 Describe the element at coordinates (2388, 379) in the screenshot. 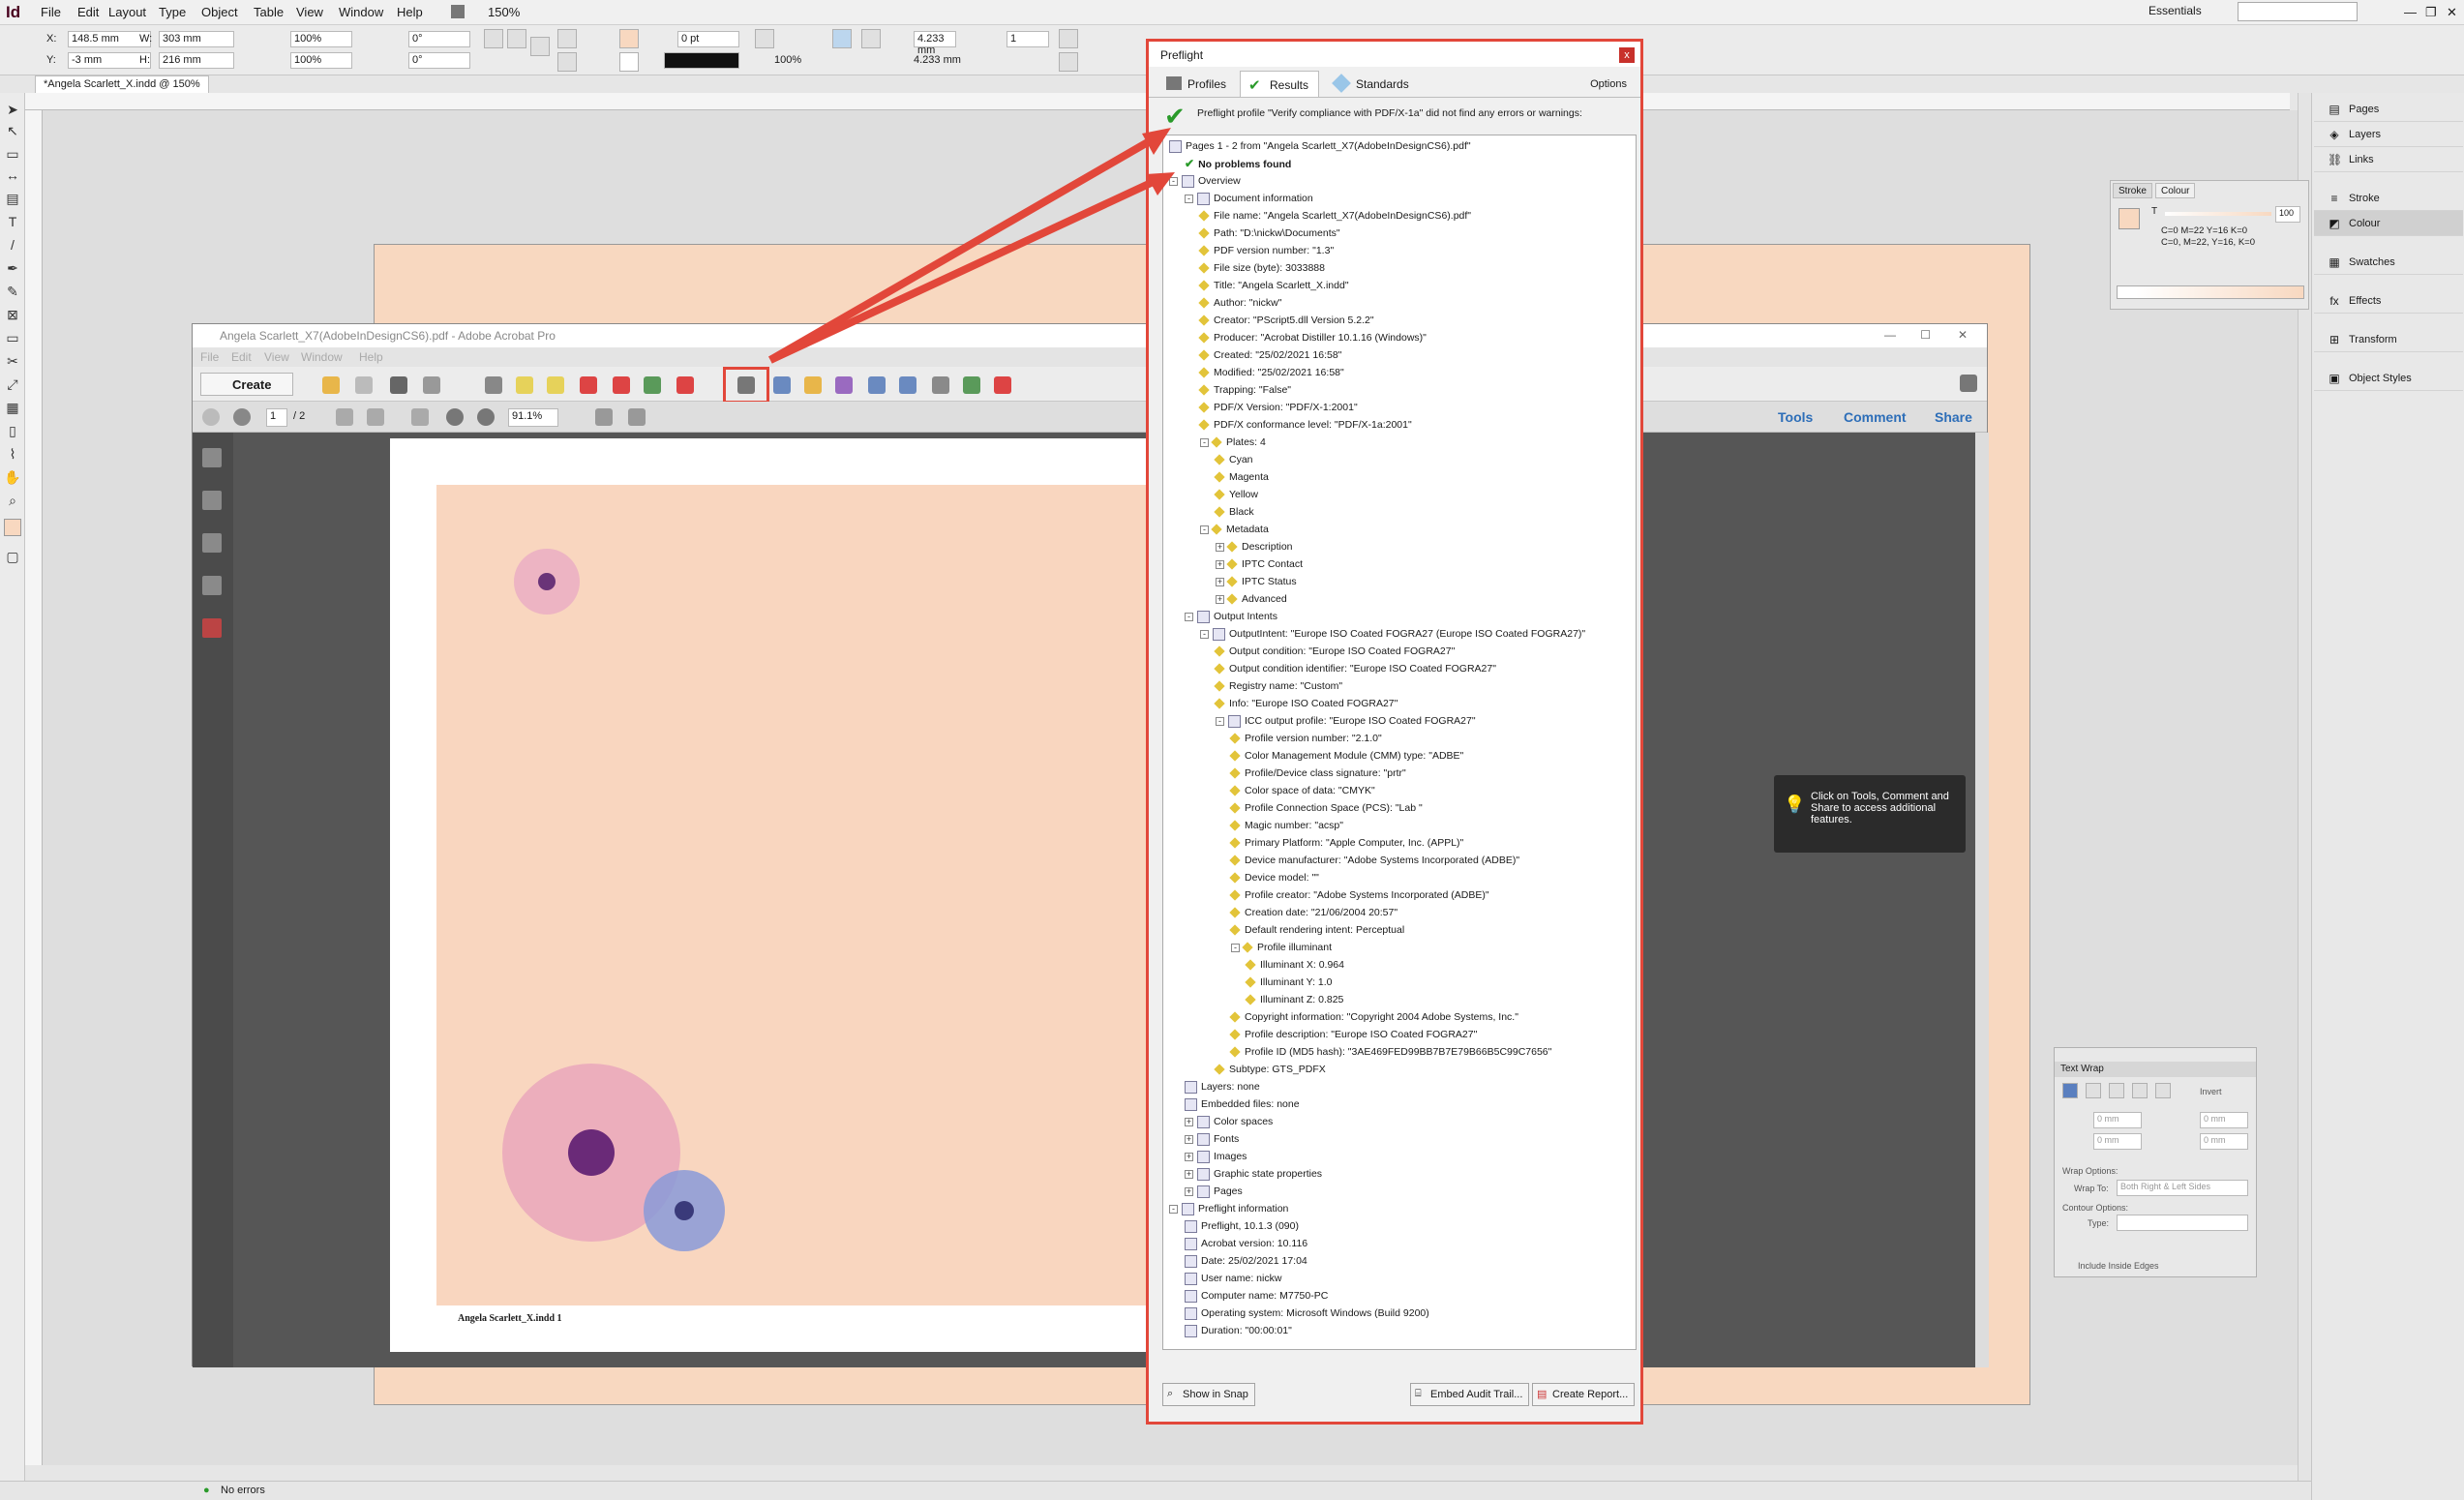

I see `panel-object-styles: ▣ Object Styles` at that location.